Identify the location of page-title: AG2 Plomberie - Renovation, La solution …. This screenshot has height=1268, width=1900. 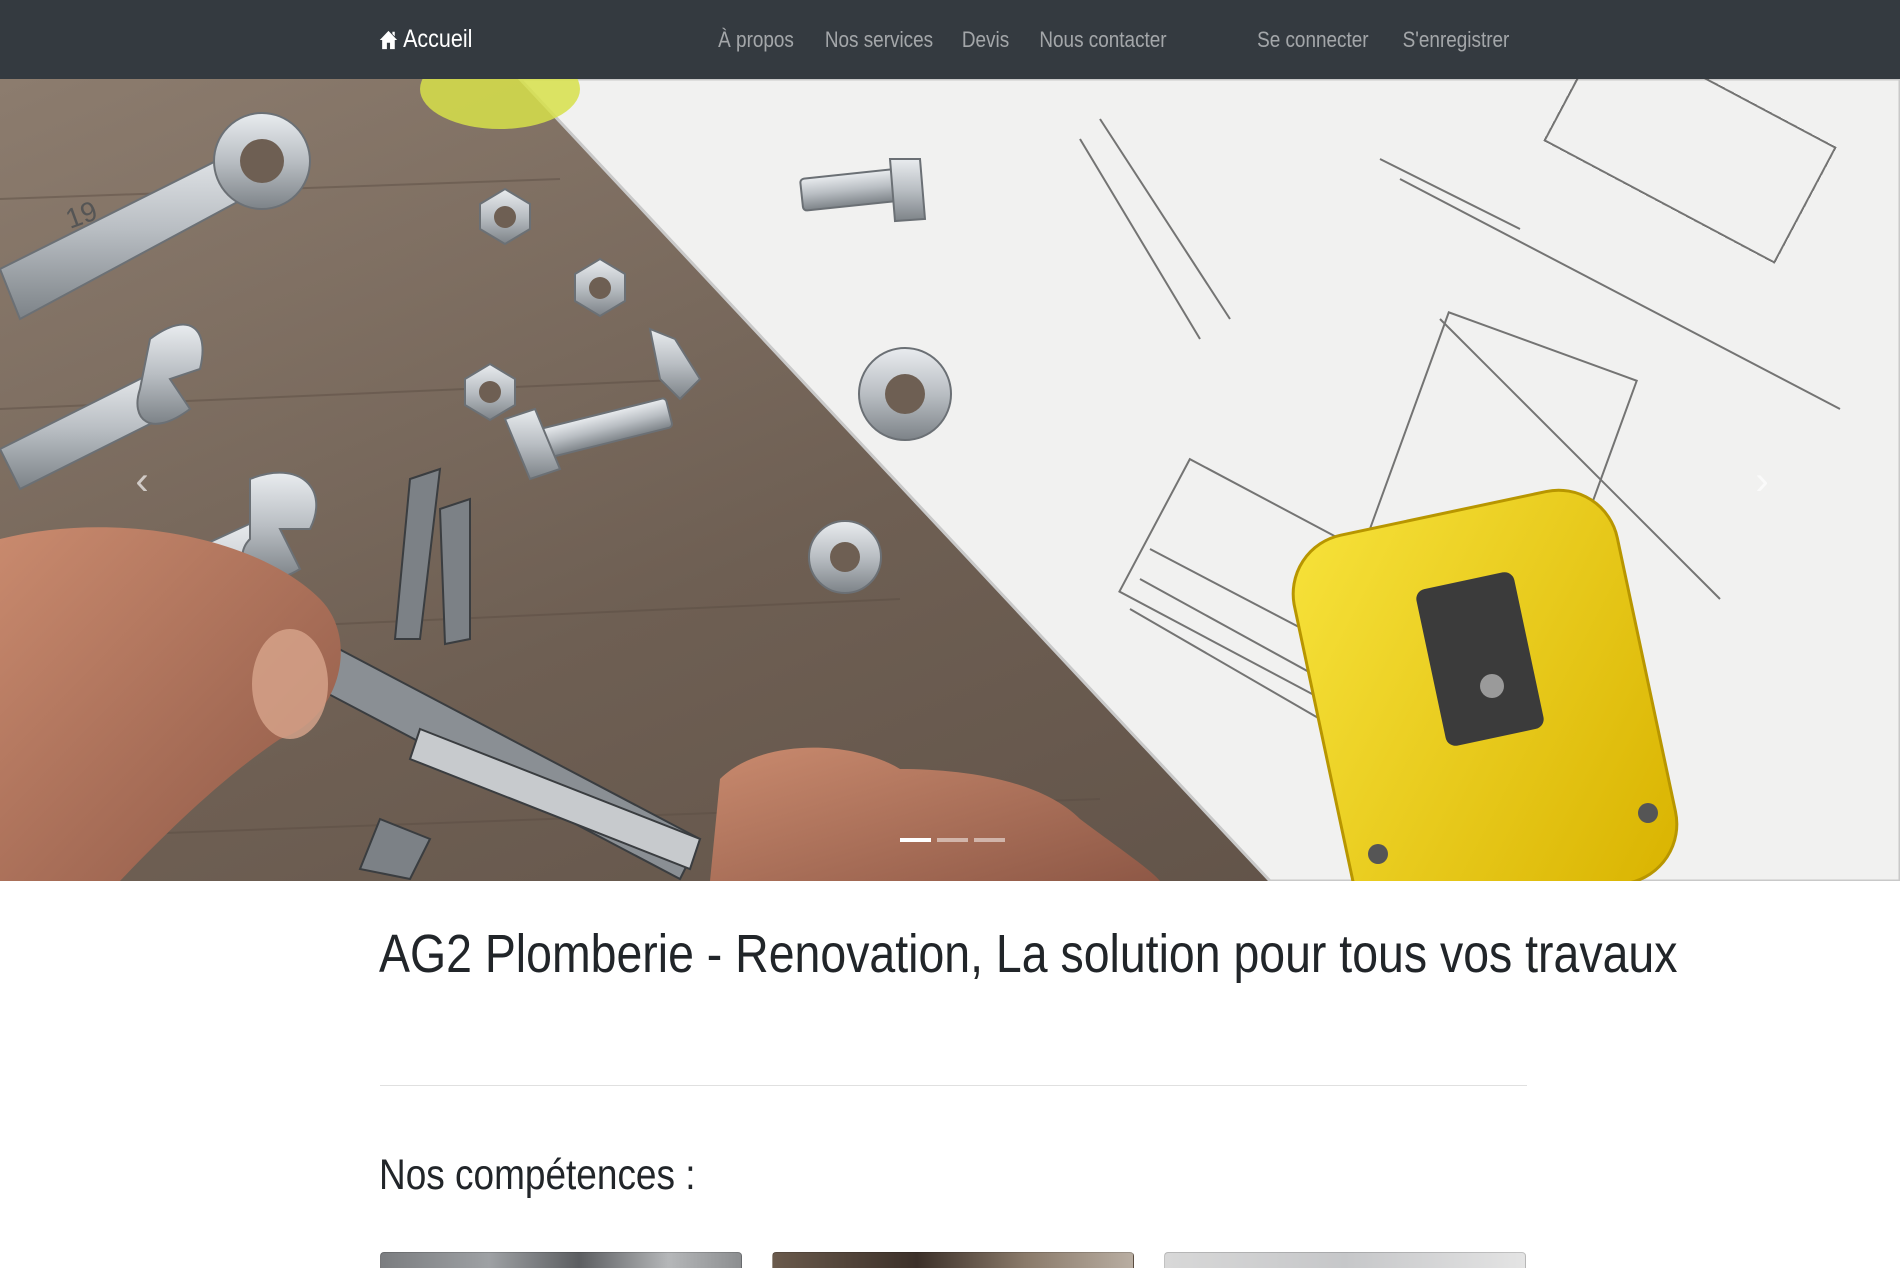
(1028, 954).